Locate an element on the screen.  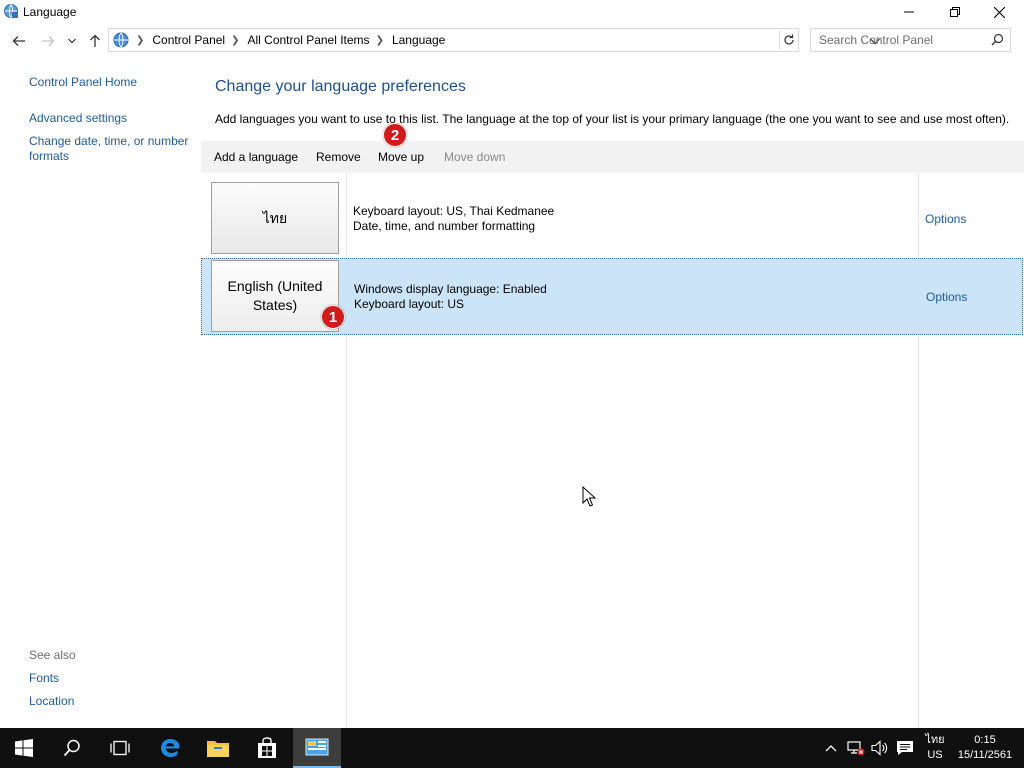
breadcrumb-control-panel: Control Panel is located at coordinates (188, 40).